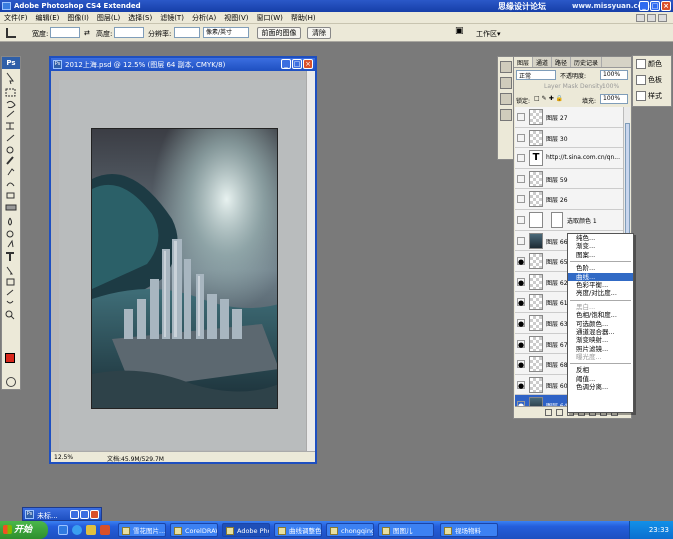 This screenshot has height=539, width=673. What do you see at coordinates (506, 83) in the screenshot?
I see `navigator-icon` at bounding box center [506, 83].